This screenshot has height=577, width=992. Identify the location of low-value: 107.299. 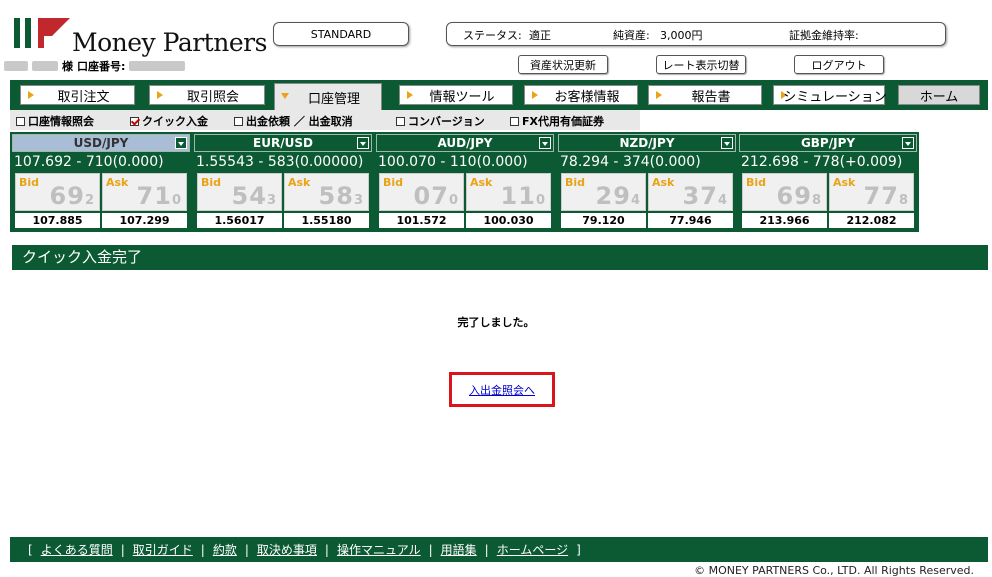
(144, 220).